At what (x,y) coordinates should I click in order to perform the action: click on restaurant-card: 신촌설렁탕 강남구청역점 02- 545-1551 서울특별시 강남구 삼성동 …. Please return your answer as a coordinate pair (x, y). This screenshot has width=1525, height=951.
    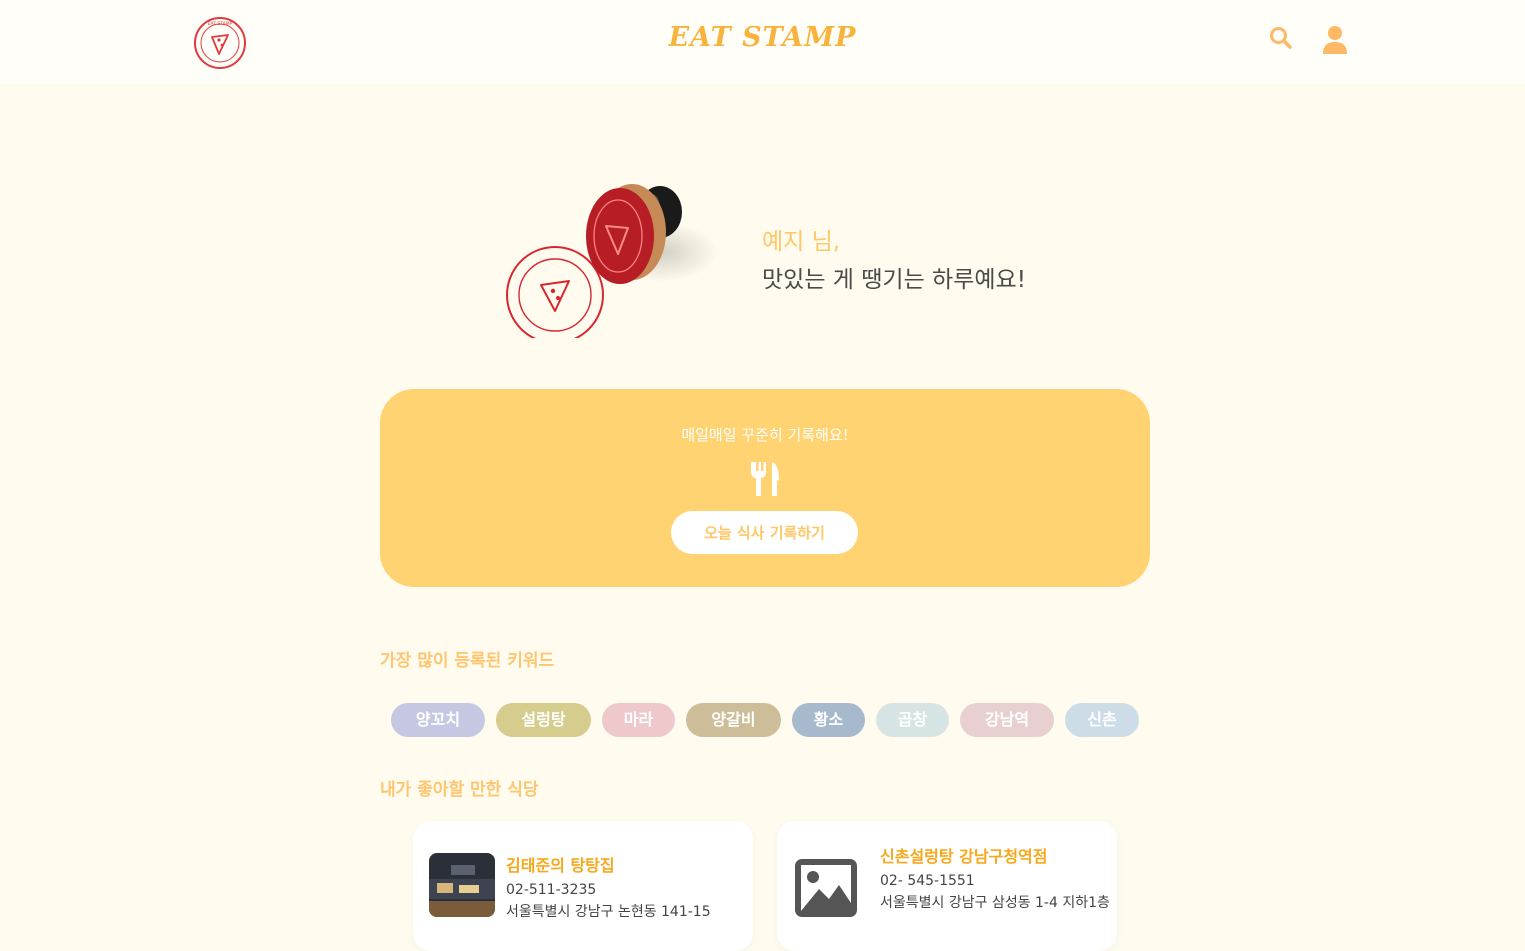
    Looking at the image, I should click on (947, 886).